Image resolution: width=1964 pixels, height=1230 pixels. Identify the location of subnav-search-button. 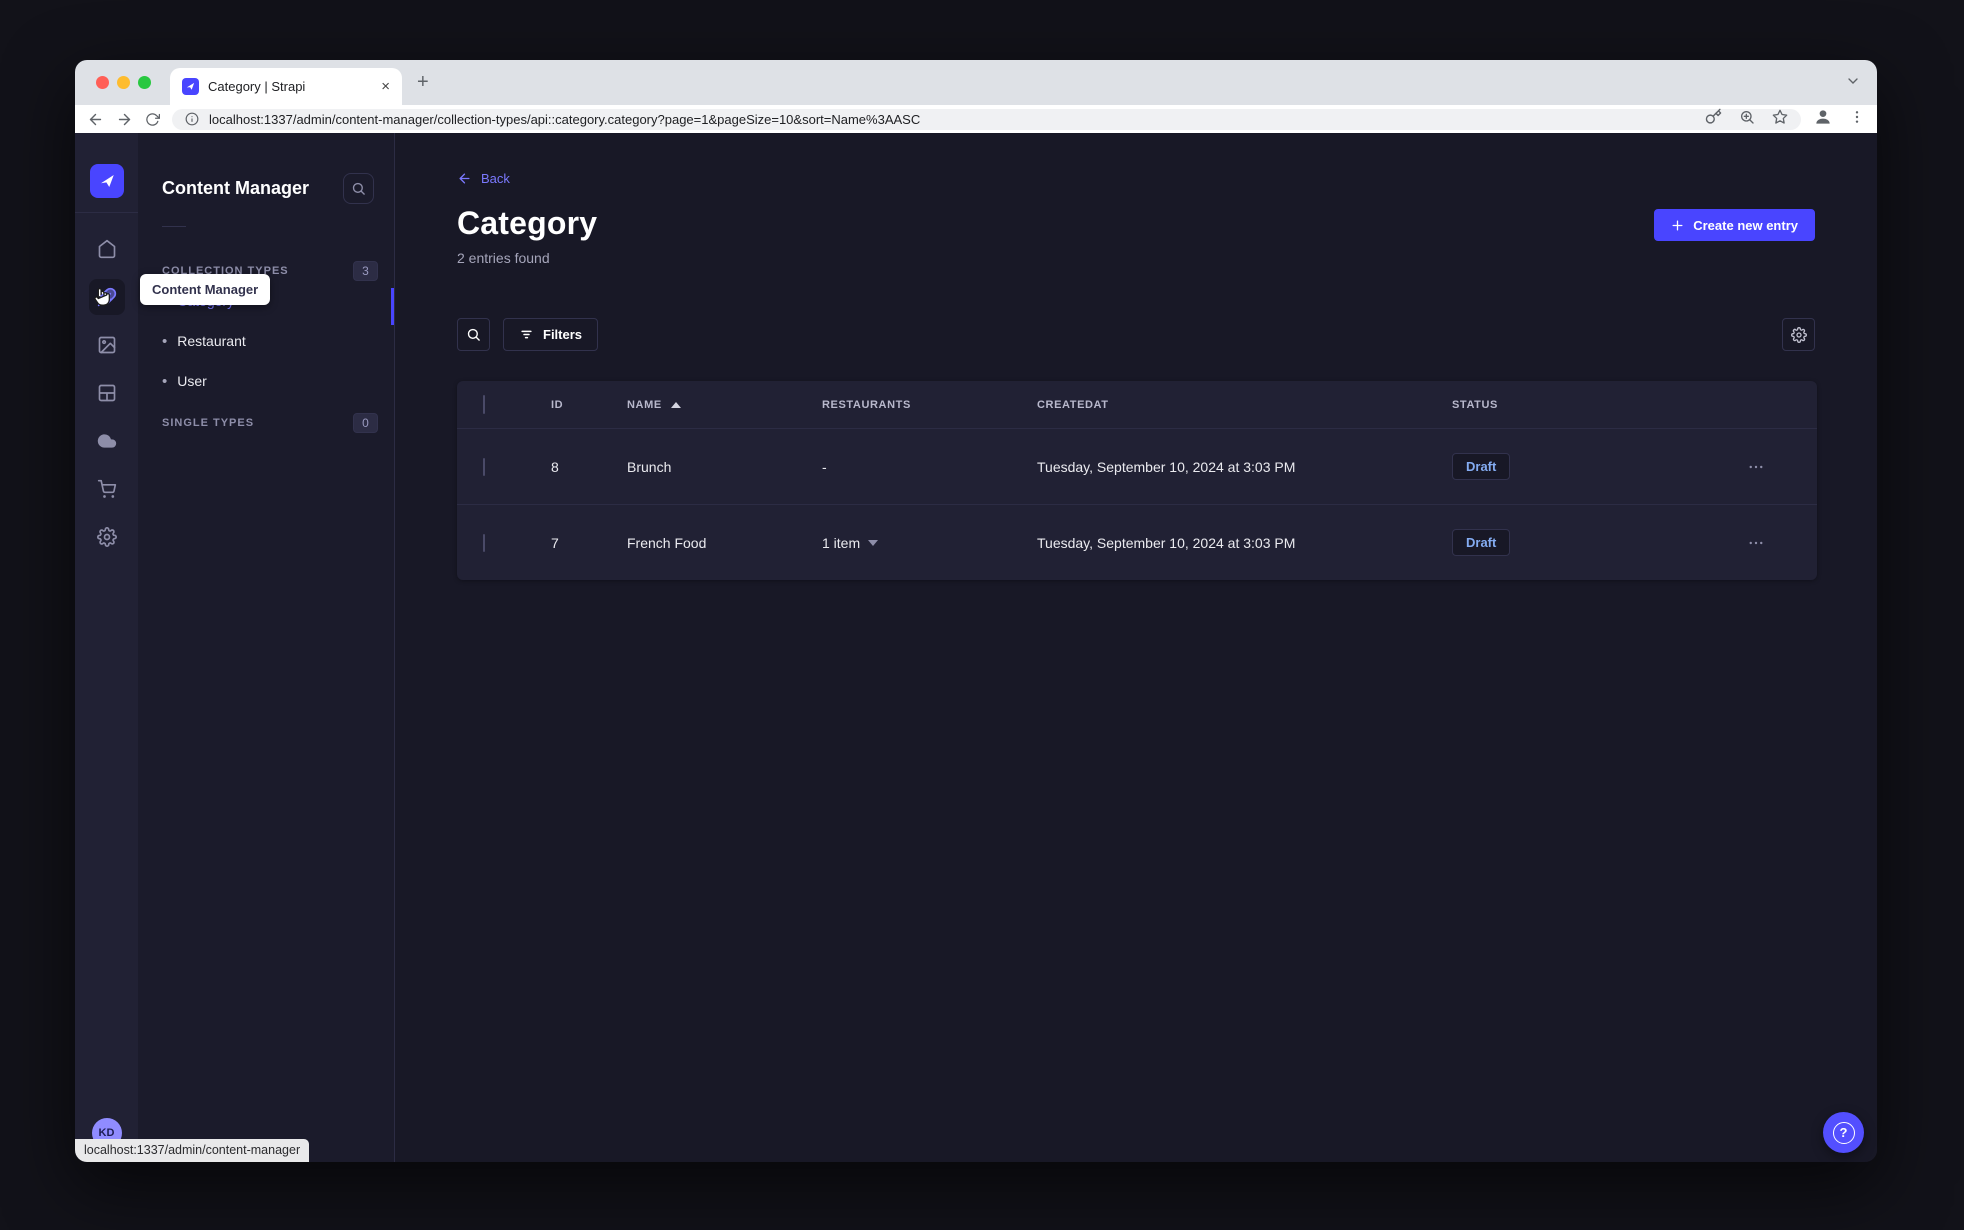
(358, 188).